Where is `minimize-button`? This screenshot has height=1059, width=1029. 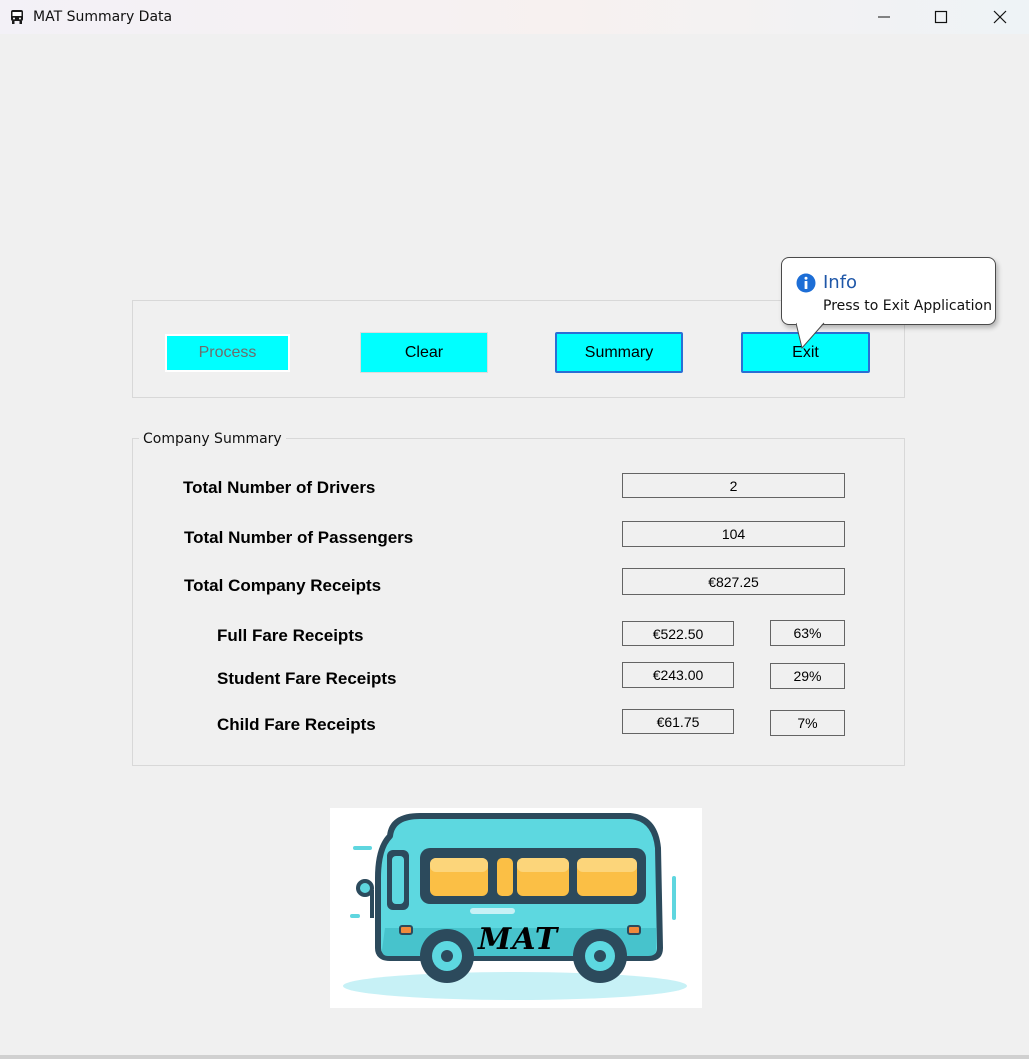
minimize-button is located at coordinates (884, 17).